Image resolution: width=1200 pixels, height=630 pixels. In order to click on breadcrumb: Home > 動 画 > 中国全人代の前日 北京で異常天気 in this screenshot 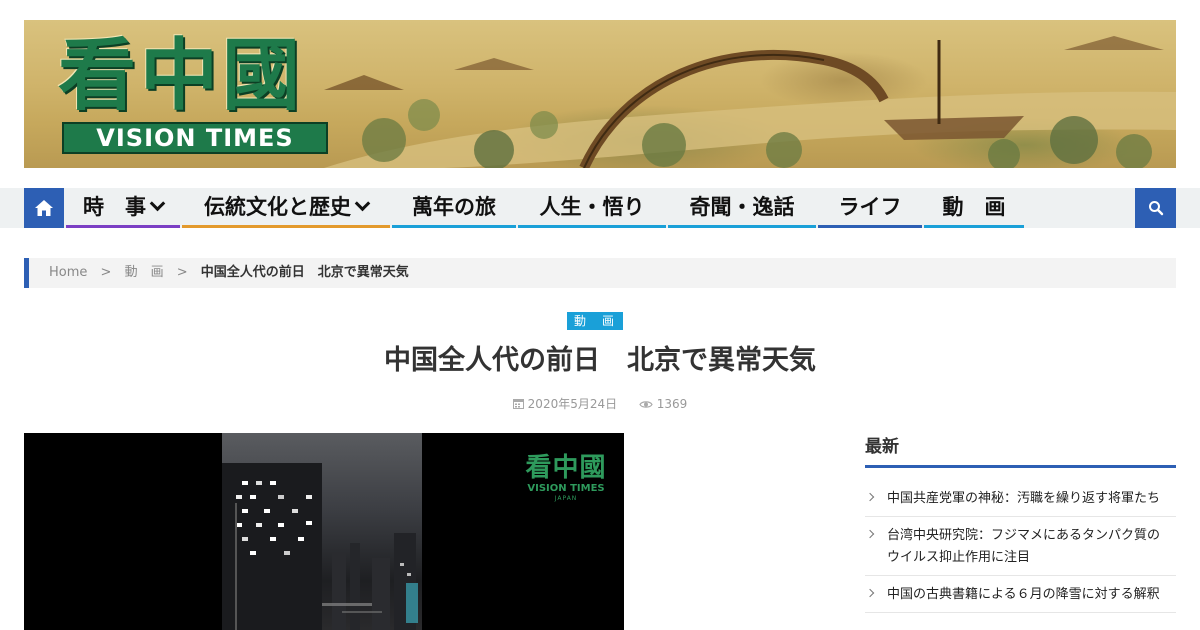, I will do `click(600, 273)`.